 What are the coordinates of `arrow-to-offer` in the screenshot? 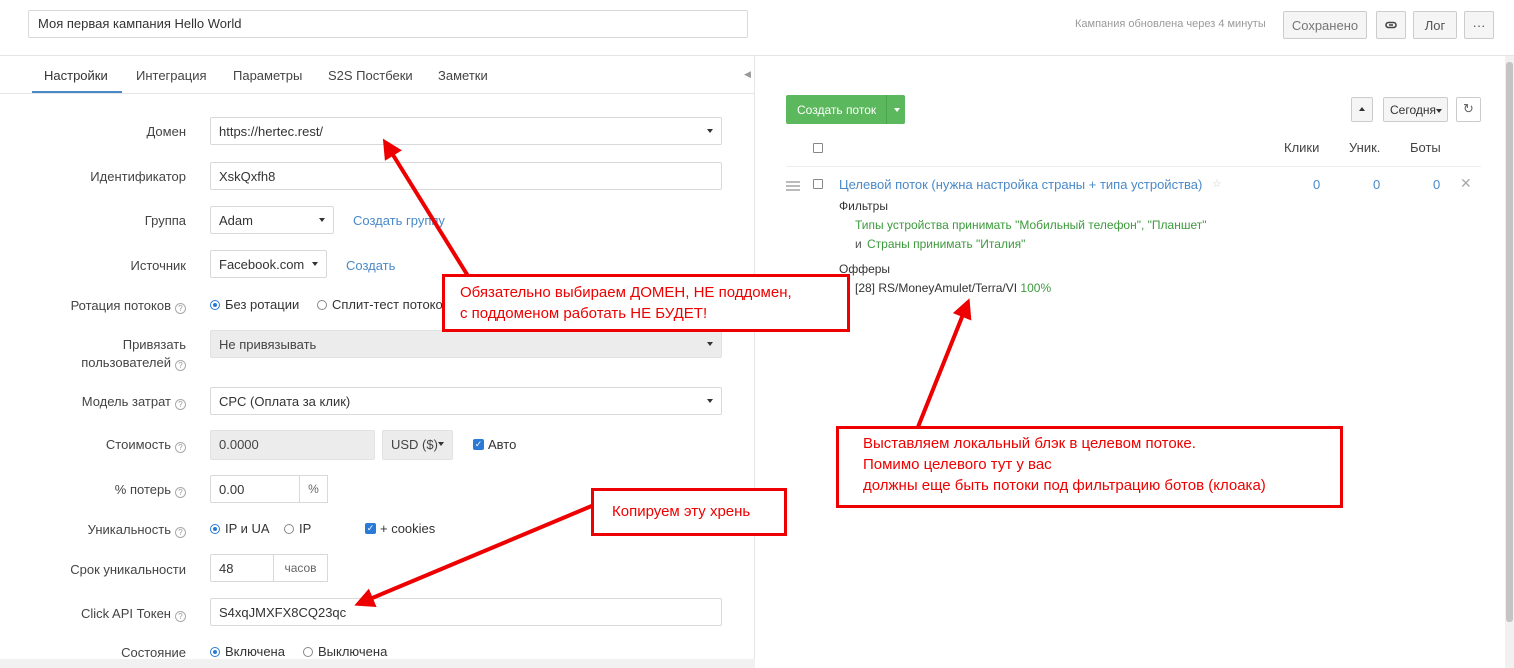 It's located at (944, 363).